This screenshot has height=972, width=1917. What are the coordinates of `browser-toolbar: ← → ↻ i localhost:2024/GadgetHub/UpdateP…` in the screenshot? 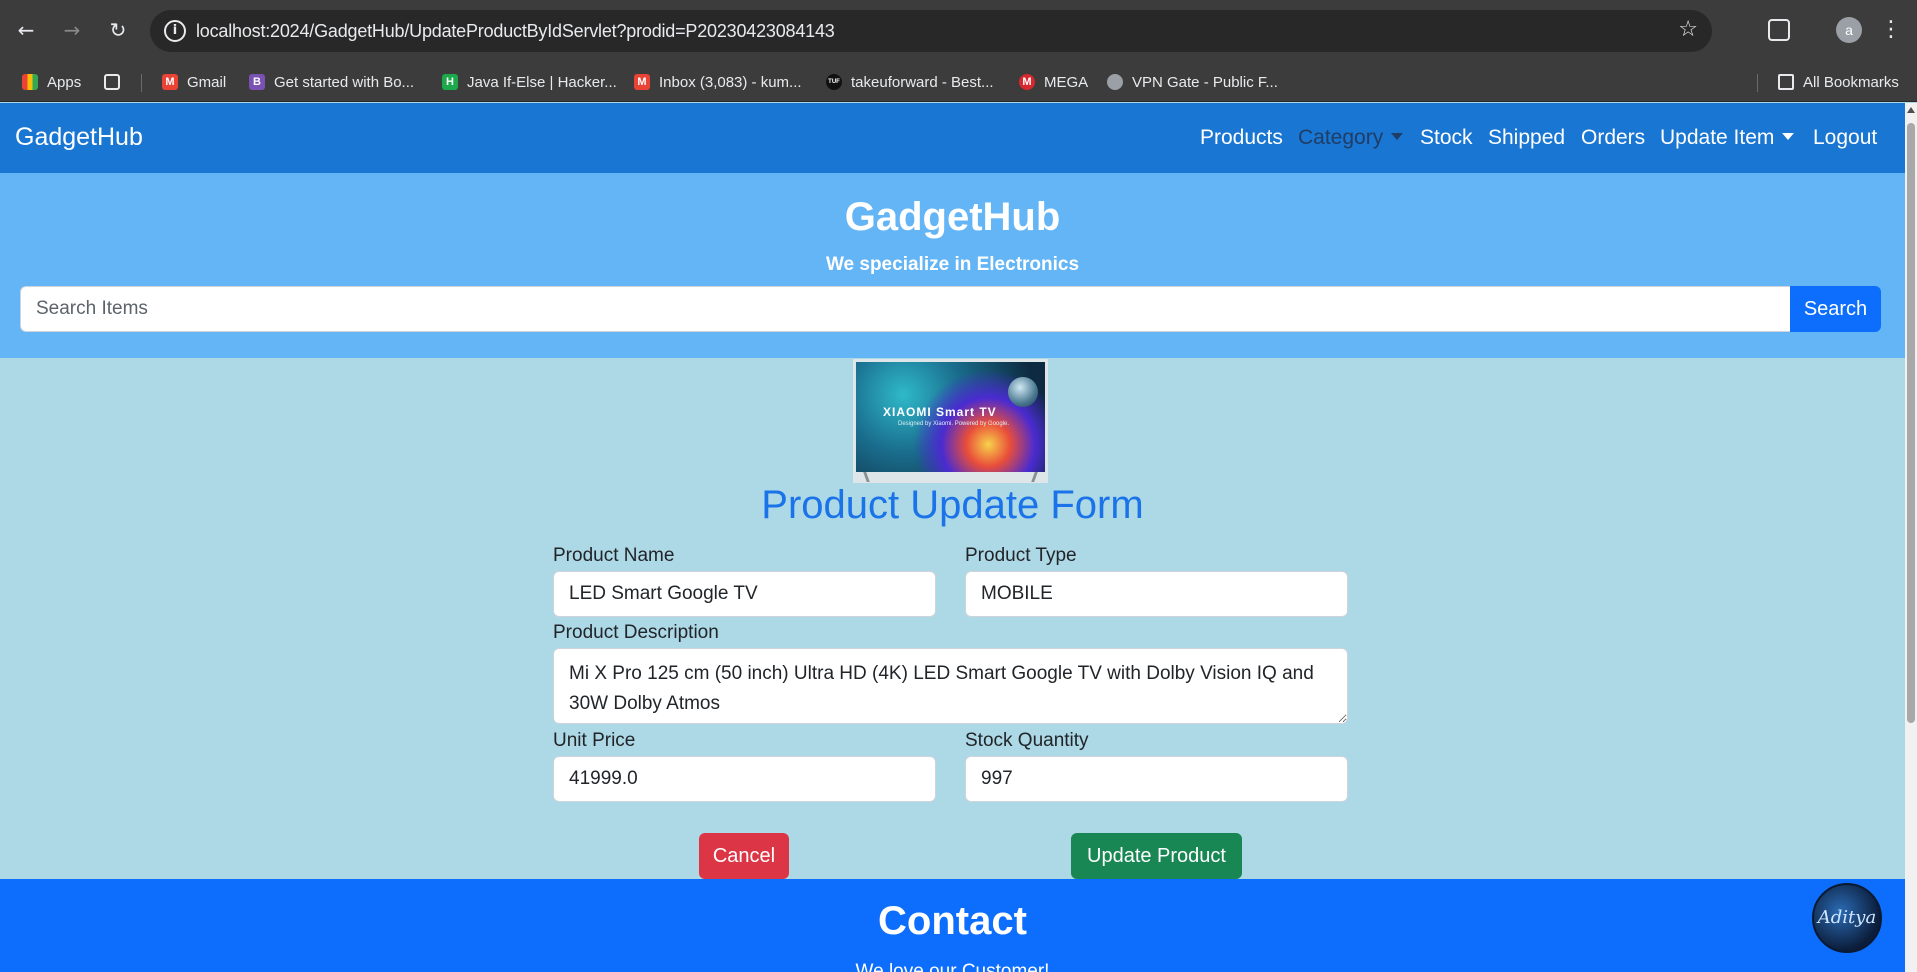 It's located at (958, 31).